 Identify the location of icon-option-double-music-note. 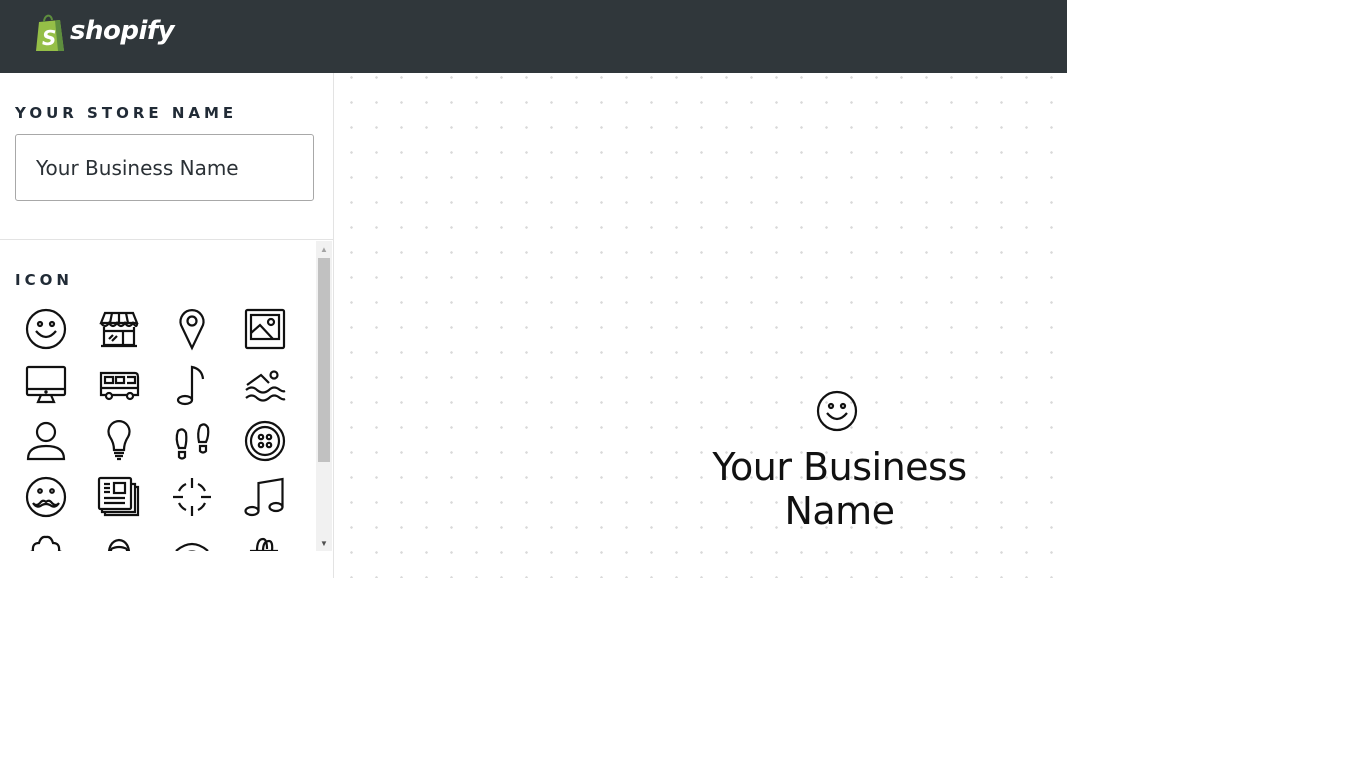
(265, 497).